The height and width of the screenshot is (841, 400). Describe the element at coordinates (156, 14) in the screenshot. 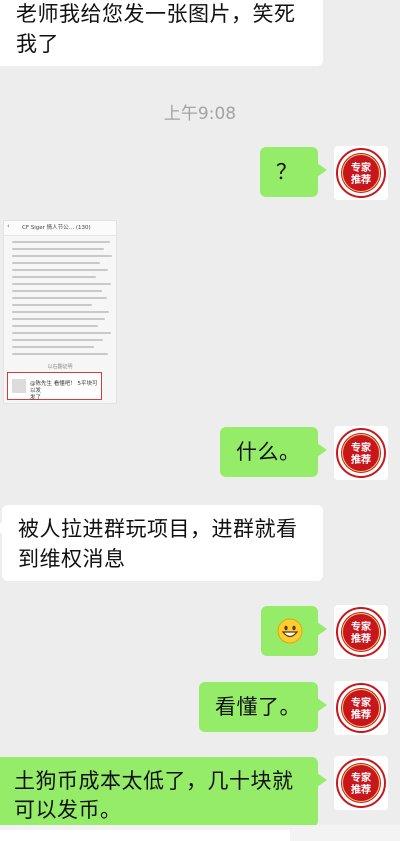

I see `message-text: 老师我给您发一张图片，笑死` at that location.